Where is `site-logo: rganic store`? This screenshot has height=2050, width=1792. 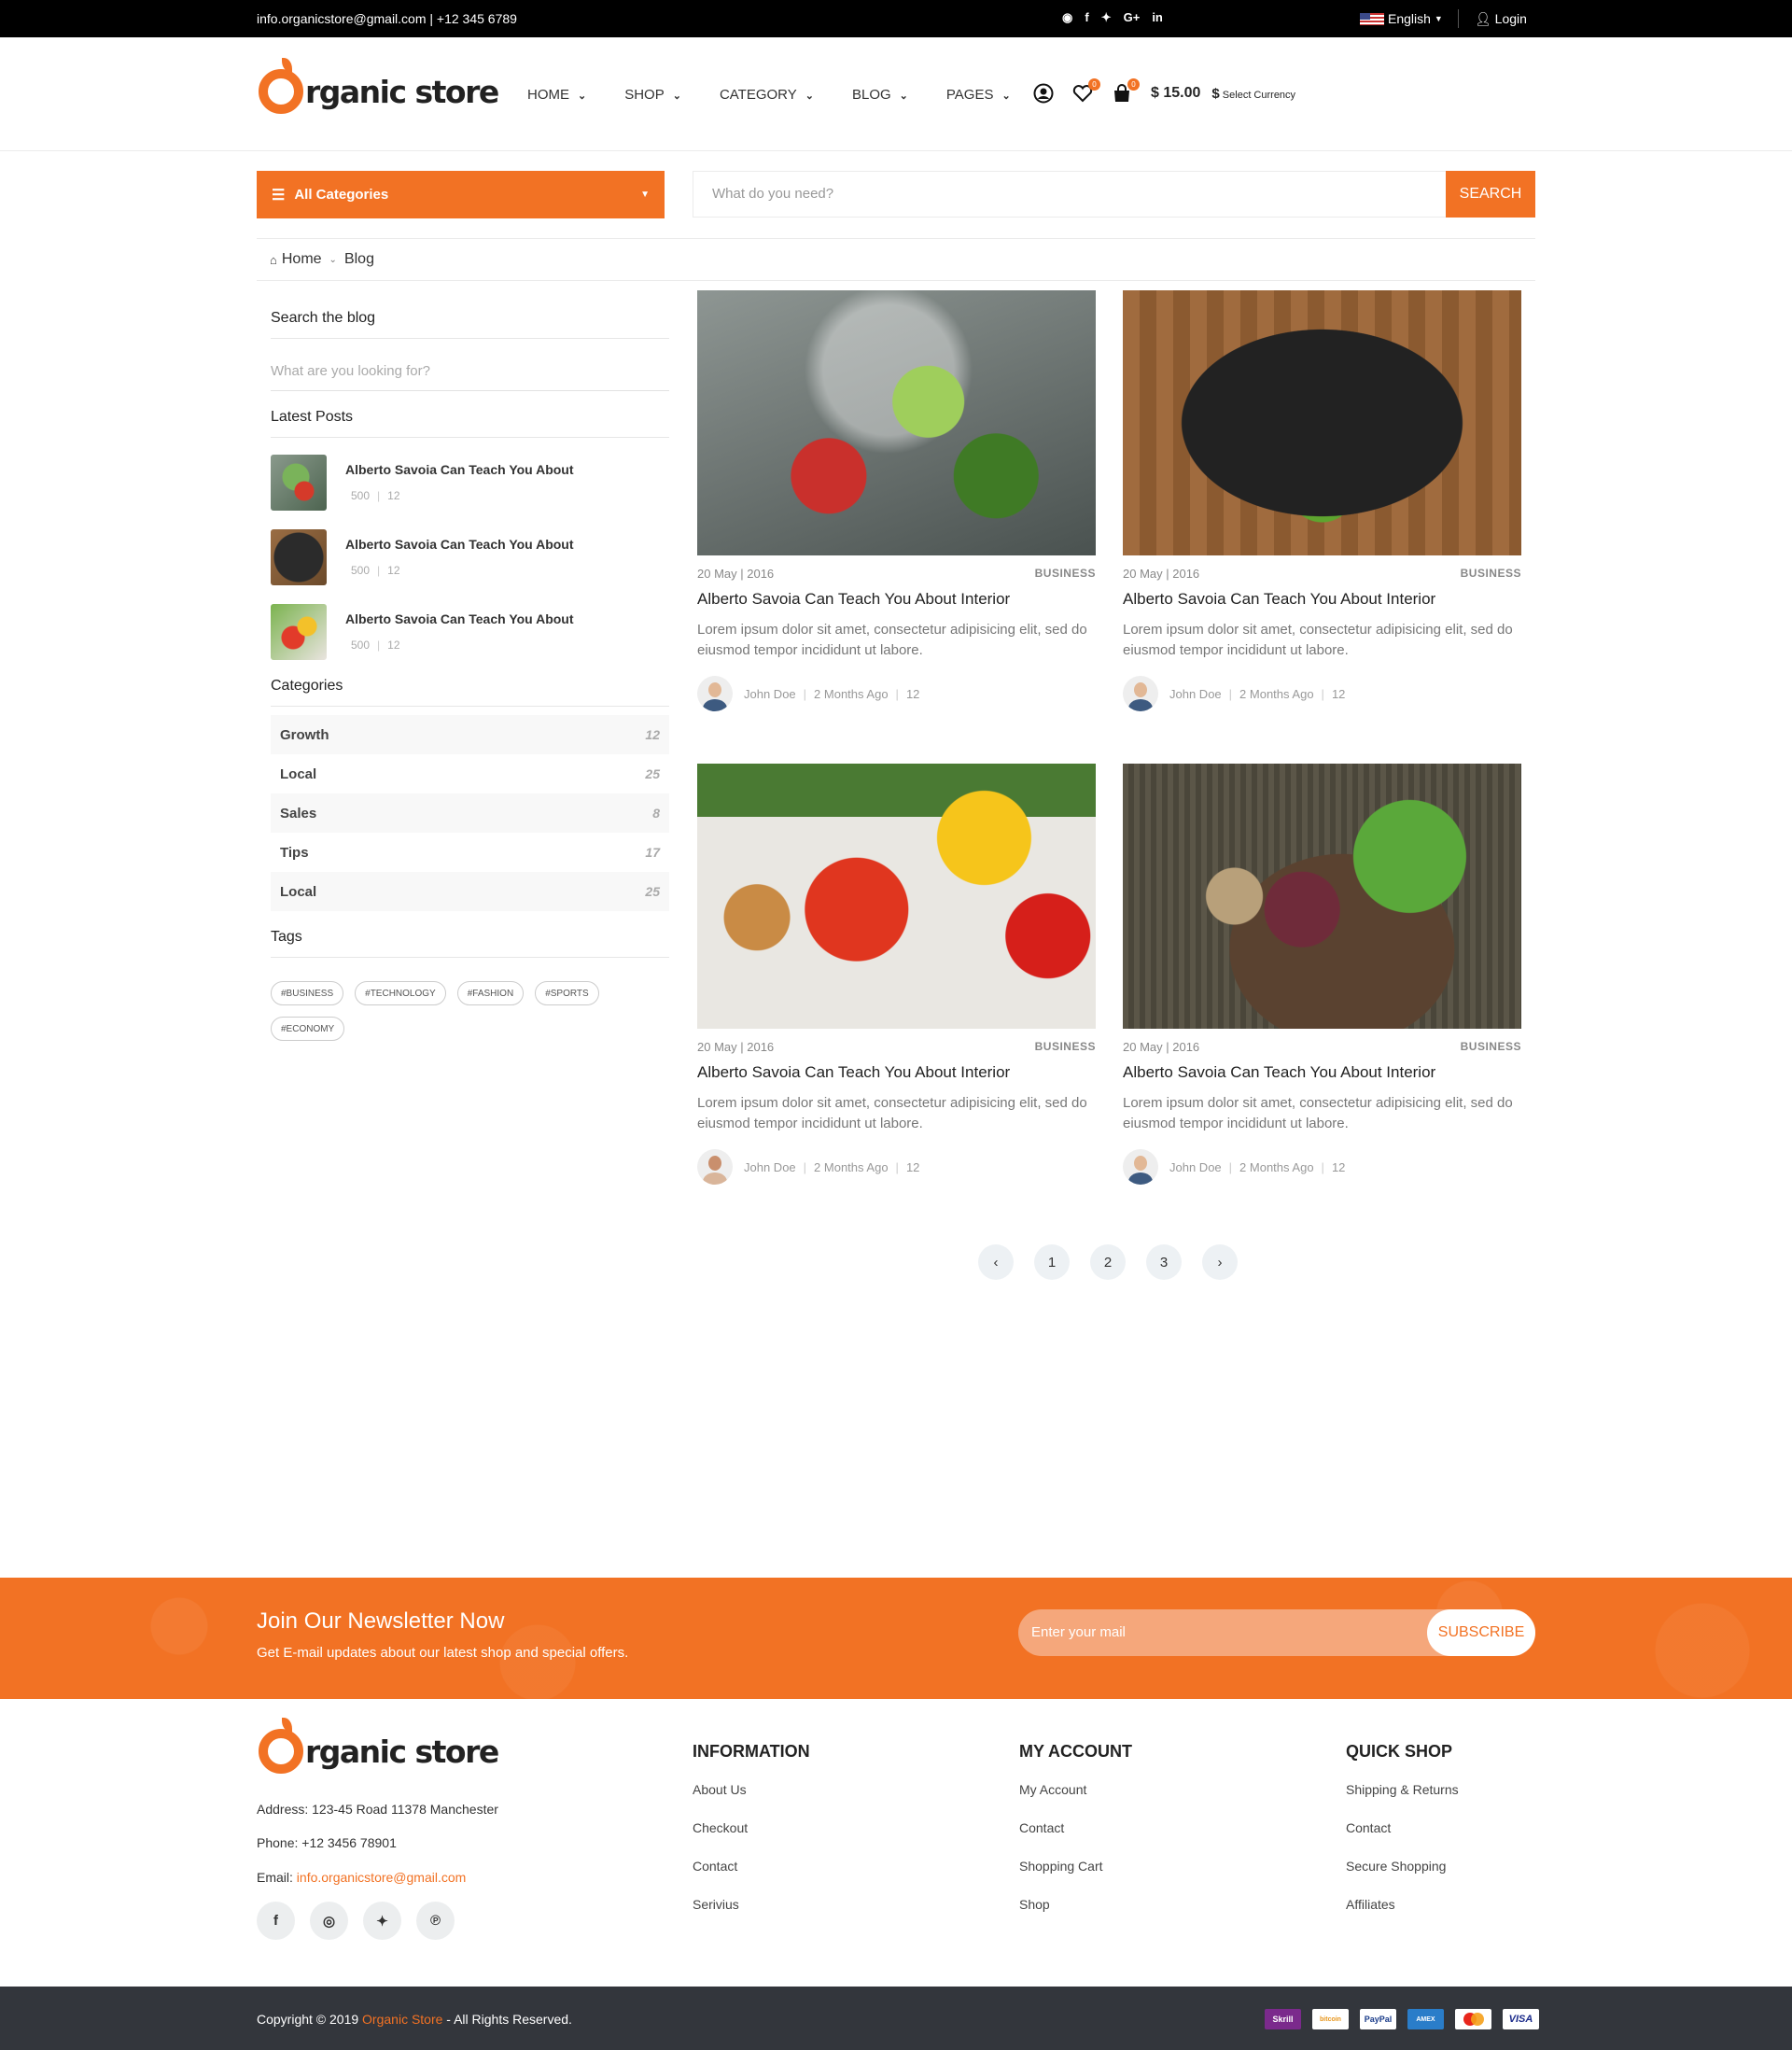 site-logo: rganic store is located at coordinates (379, 86).